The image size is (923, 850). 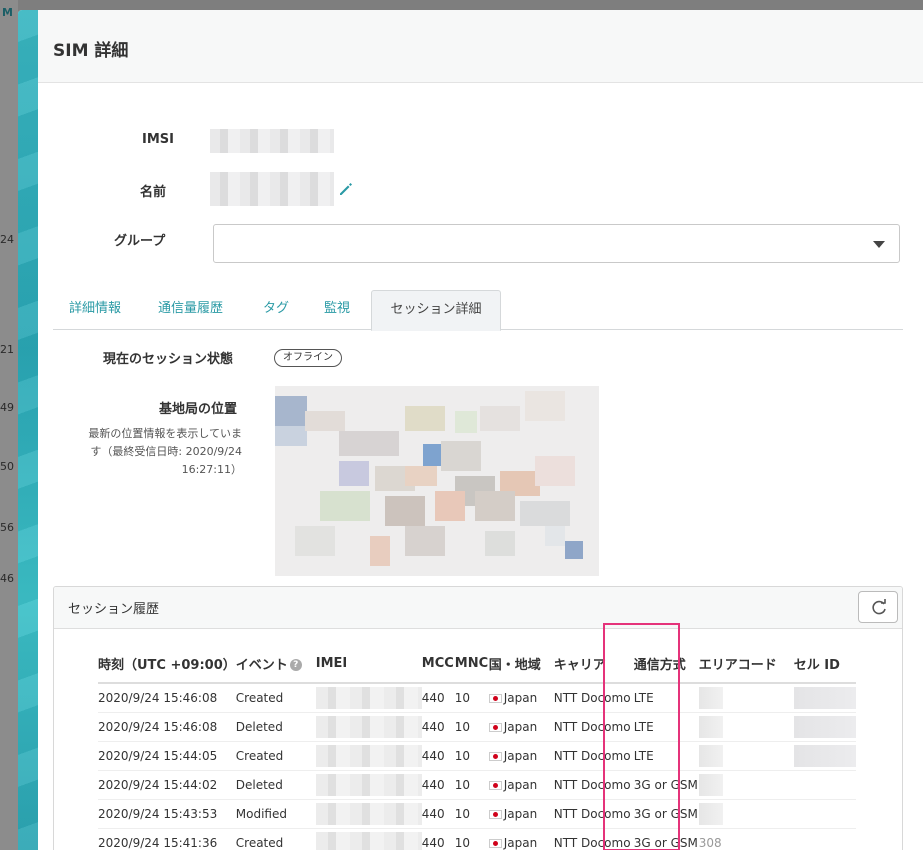 I want to click on column-header-time: 時刻（UTC +09:00）, so click(x=167, y=664).